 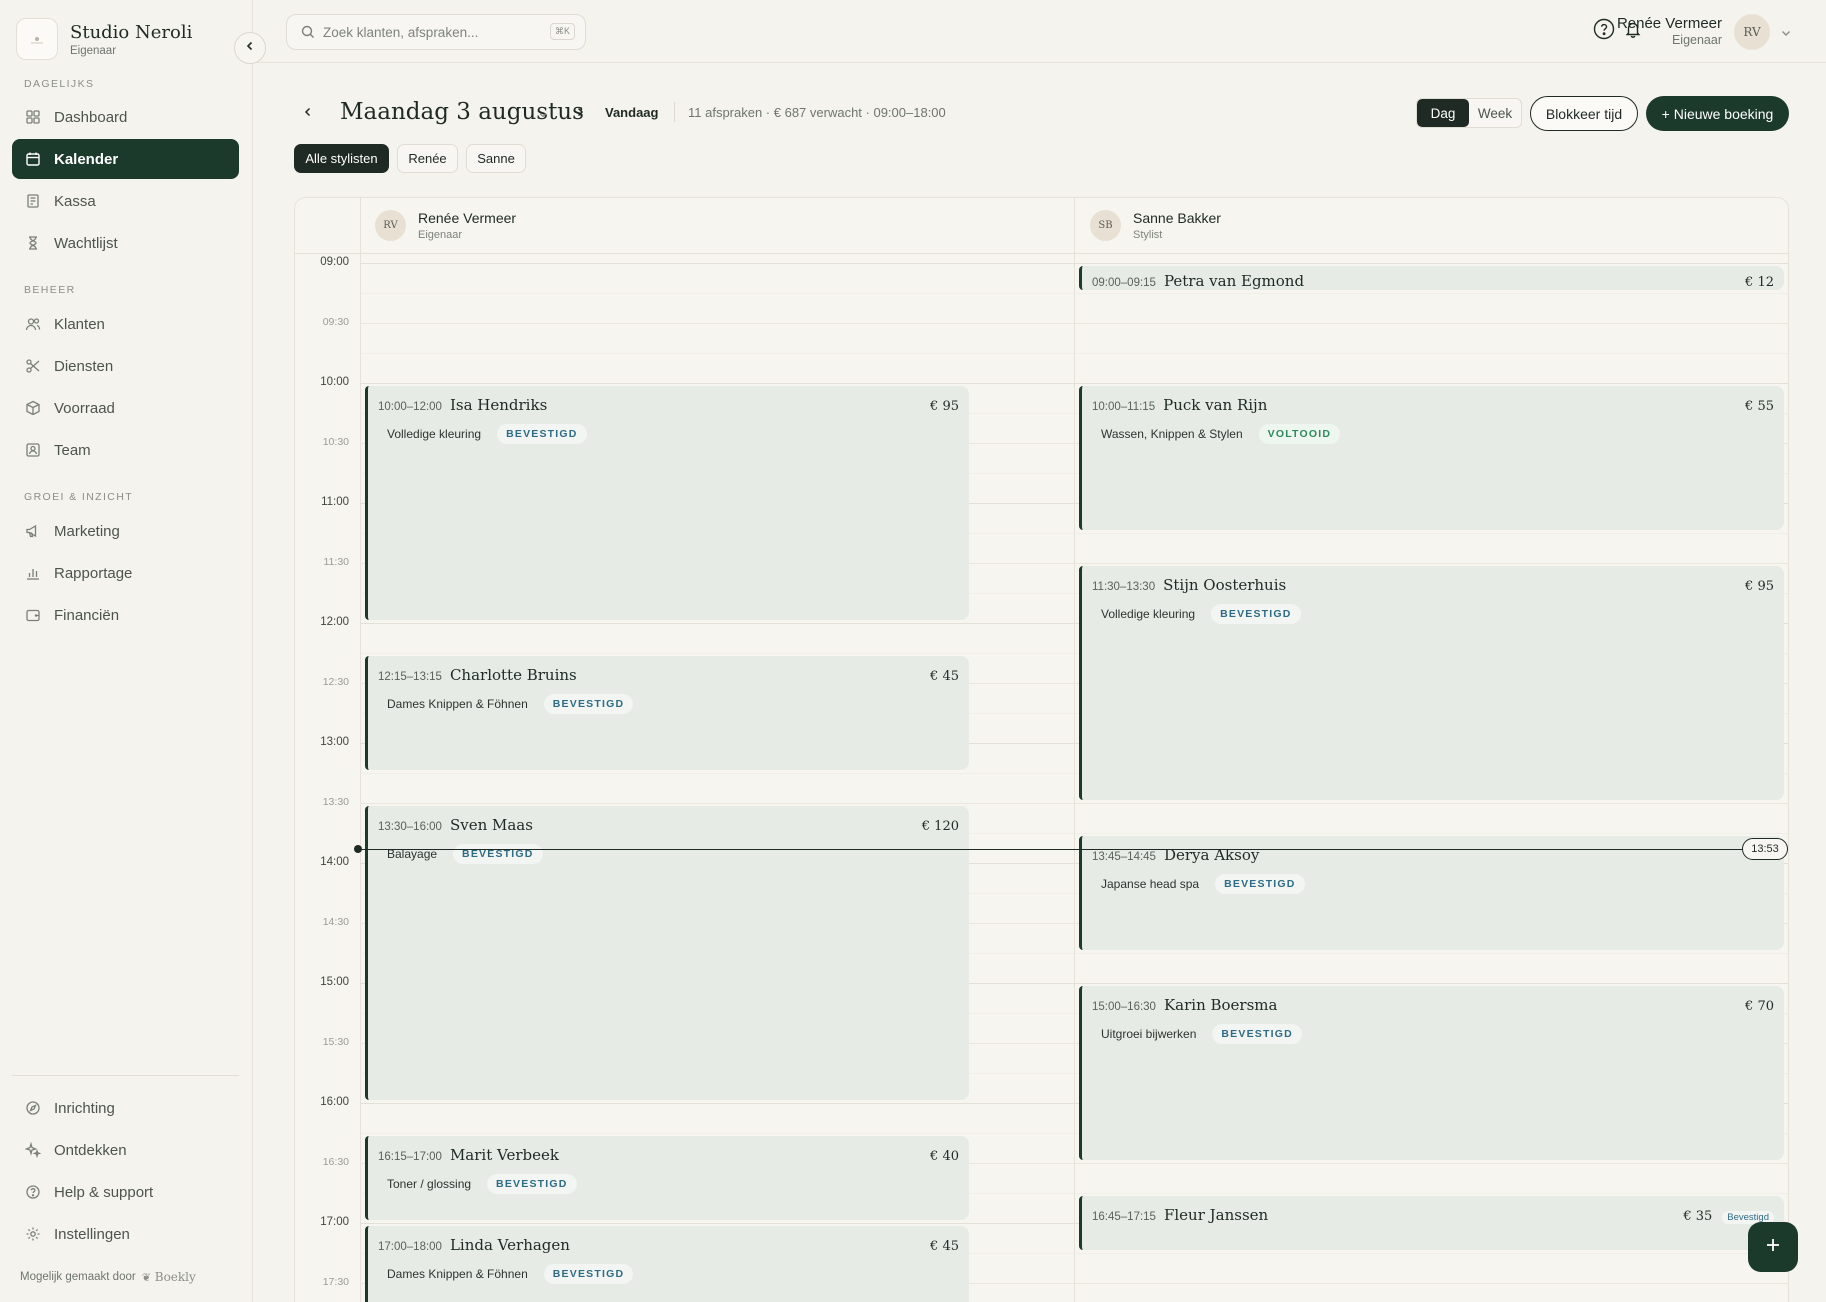 I want to click on add-appointment-button, so click(x=1773, y=1247).